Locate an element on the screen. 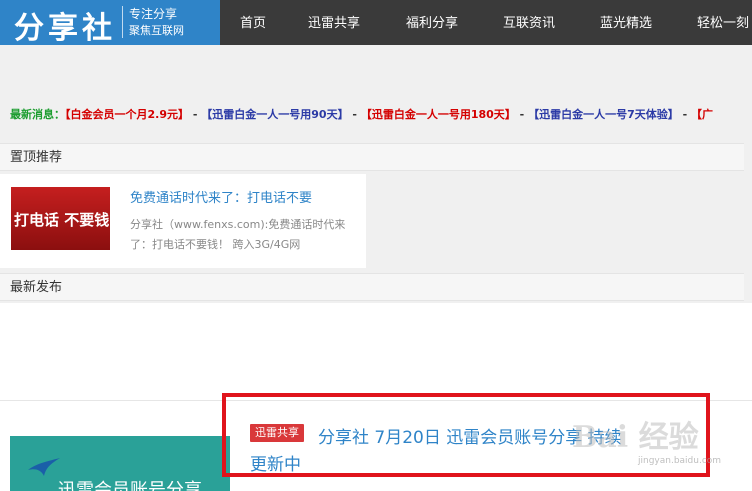  nav-item-relax: 轻松一刻 is located at coordinates (723, 21).